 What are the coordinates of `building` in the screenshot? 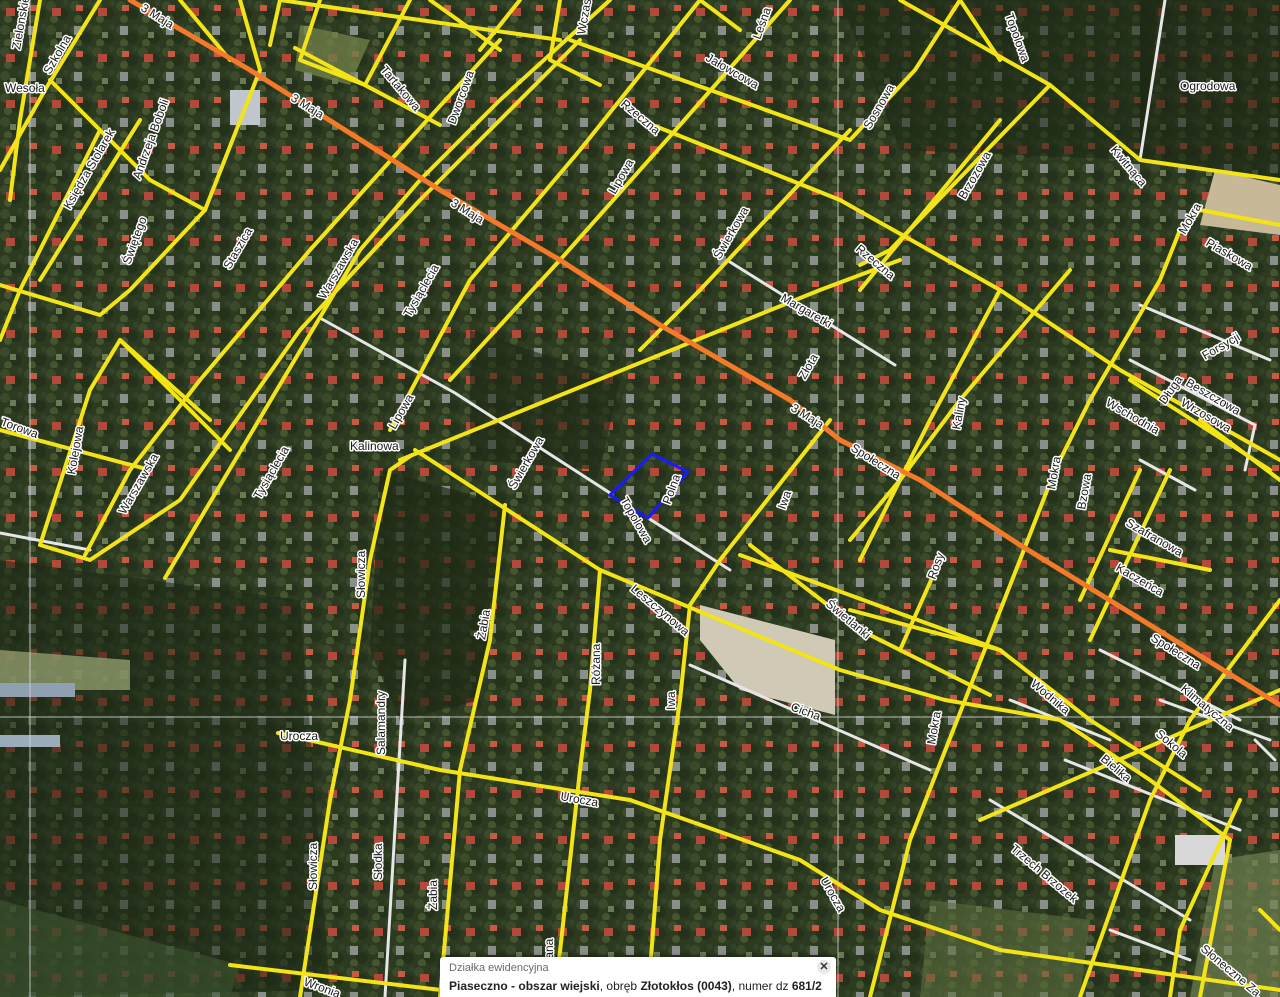 It's located at (37, 690).